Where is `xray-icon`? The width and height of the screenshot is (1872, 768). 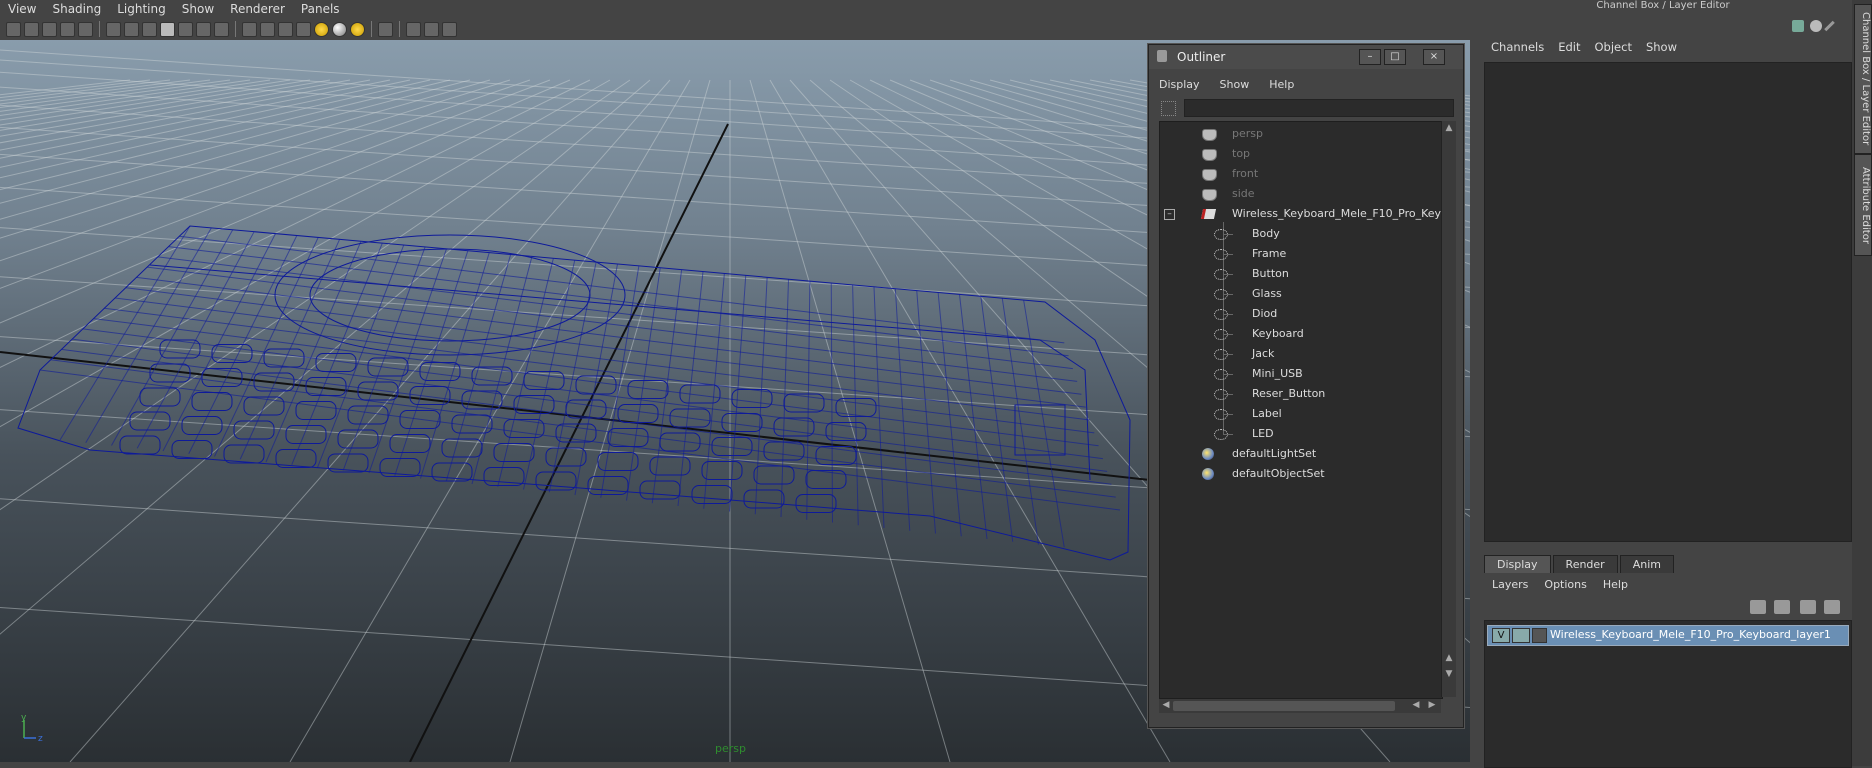
xray-icon is located at coordinates (413, 29).